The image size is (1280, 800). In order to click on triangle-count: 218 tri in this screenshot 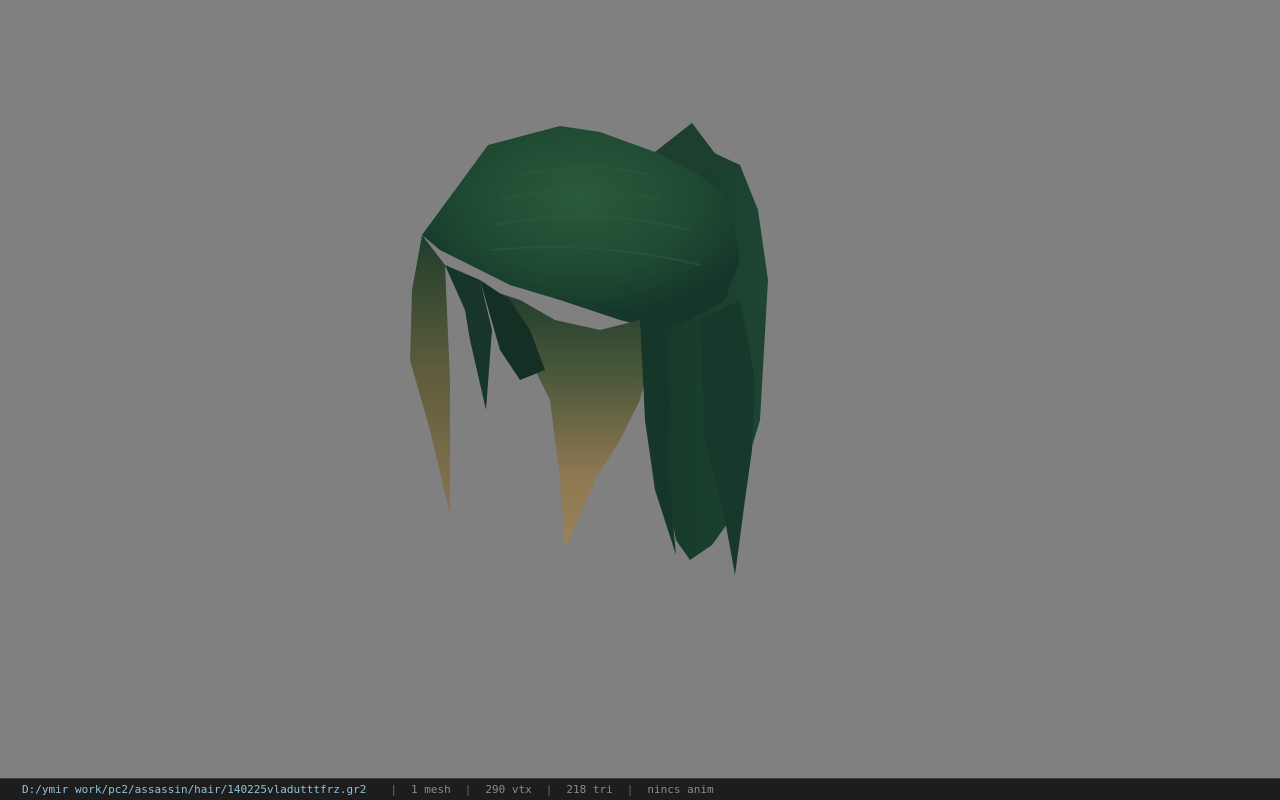, I will do `click(589, 789)`.